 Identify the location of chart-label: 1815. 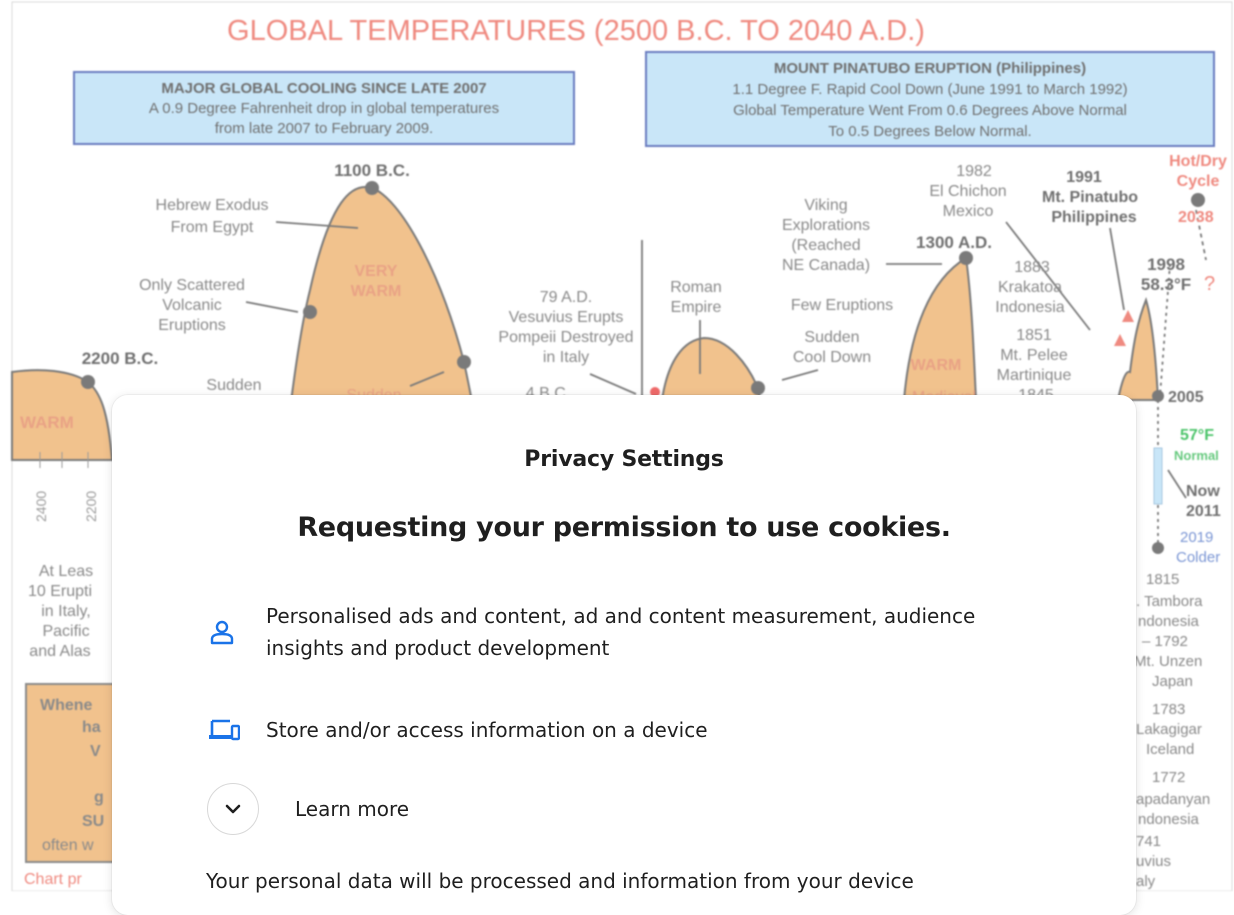
(1162, 579).